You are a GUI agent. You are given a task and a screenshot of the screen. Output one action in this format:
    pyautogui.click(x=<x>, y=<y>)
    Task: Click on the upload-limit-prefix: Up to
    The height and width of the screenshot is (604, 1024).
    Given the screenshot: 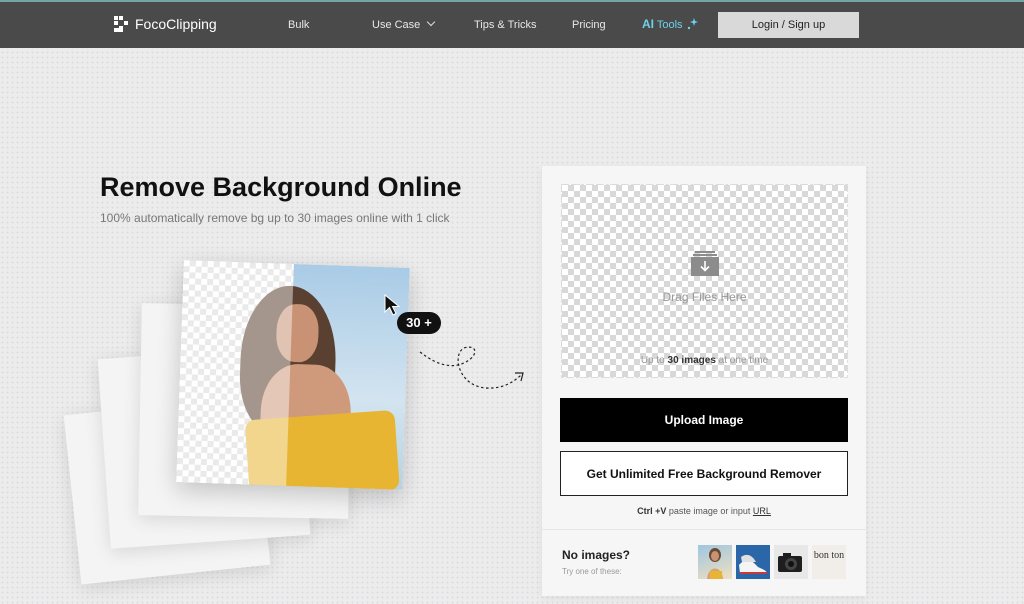 What is the action you would take?
    pyautogui.click(x=654, y=360)
    